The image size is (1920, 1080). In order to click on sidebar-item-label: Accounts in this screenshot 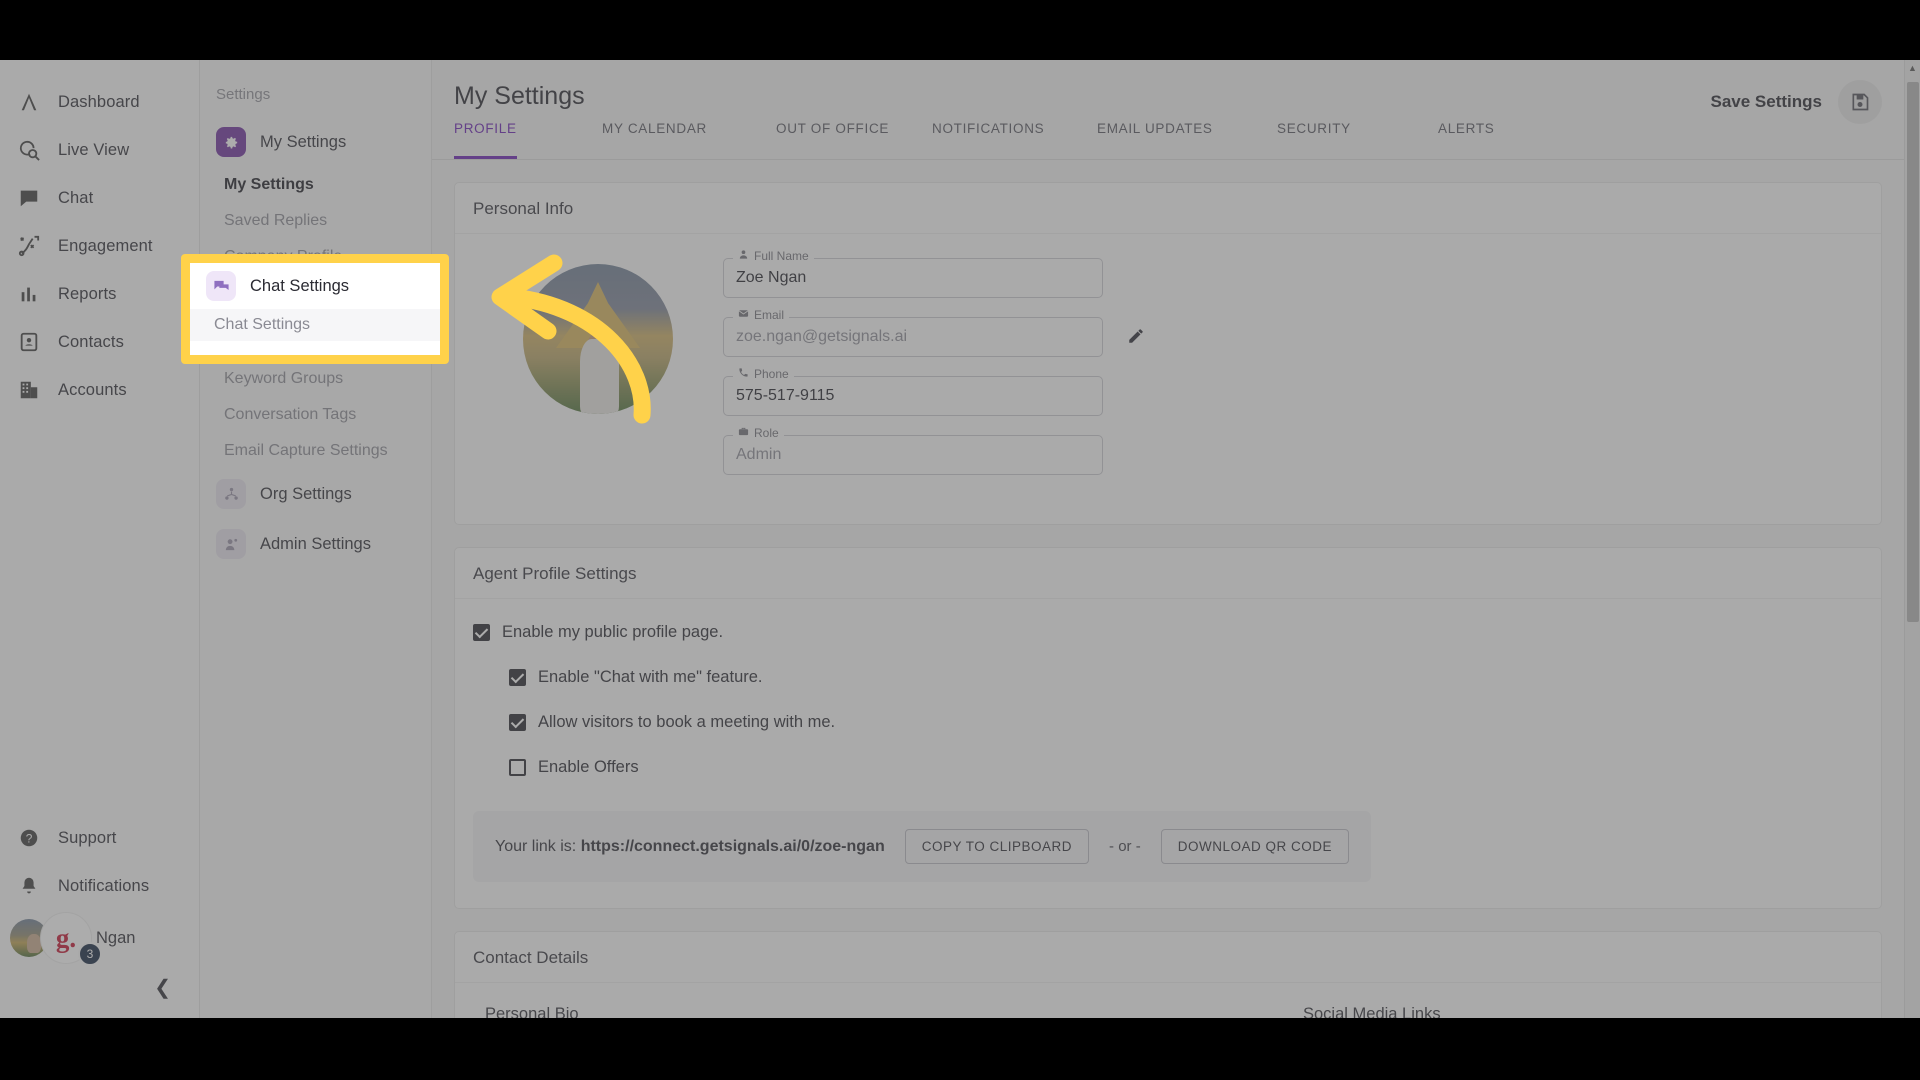, I will do `click(92, 389)`.